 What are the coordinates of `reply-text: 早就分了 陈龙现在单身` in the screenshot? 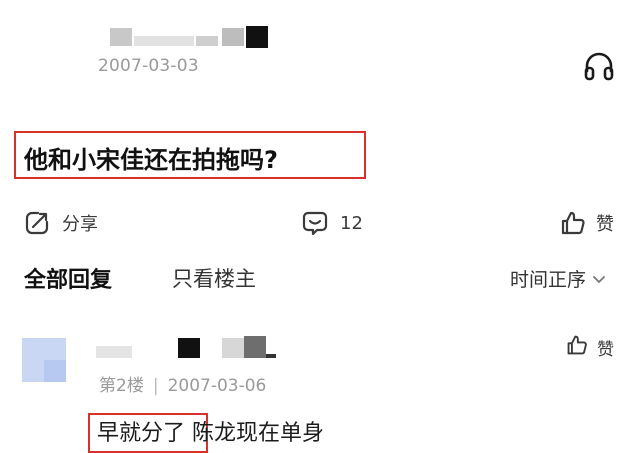 It's located at (210, 433).